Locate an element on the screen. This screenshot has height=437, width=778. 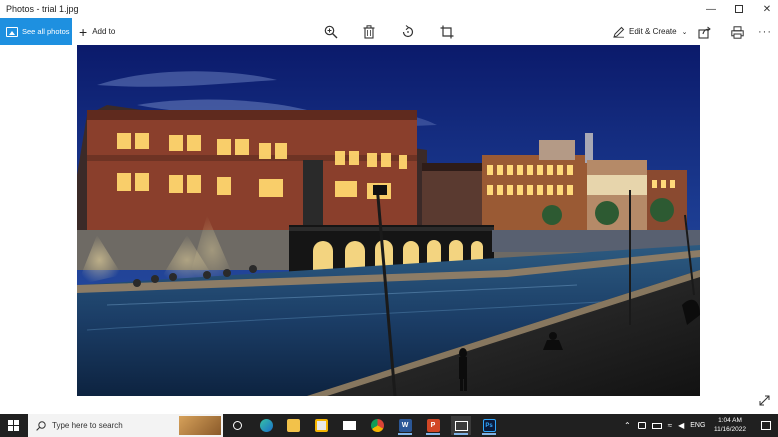
zoom-in-icon is located at coordinates (331, 32).